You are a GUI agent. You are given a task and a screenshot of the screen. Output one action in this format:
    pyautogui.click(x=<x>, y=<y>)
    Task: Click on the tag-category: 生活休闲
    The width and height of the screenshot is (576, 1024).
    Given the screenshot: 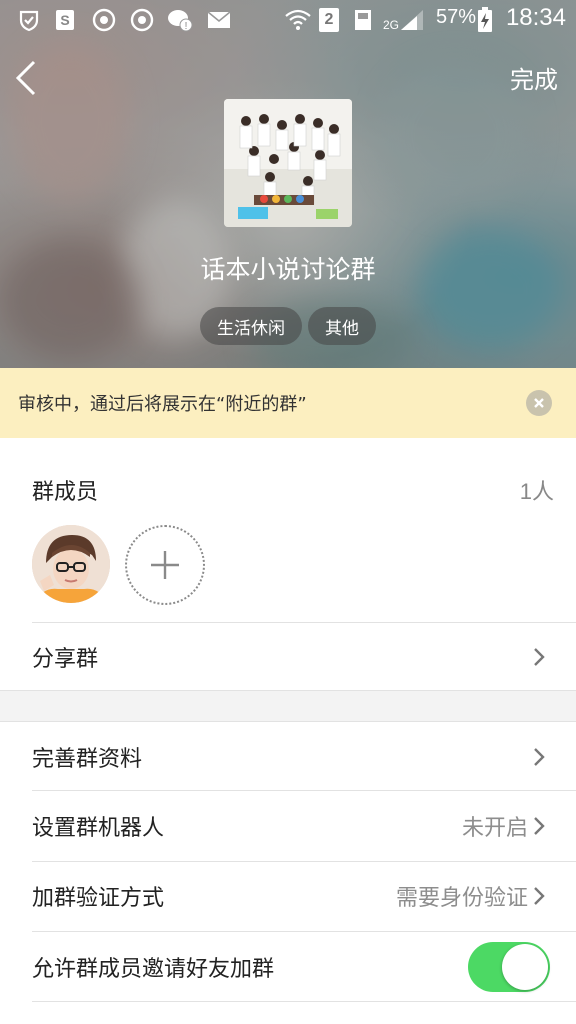 What is the action you would take?
    pyautogui.click(x=251, y=326)
    